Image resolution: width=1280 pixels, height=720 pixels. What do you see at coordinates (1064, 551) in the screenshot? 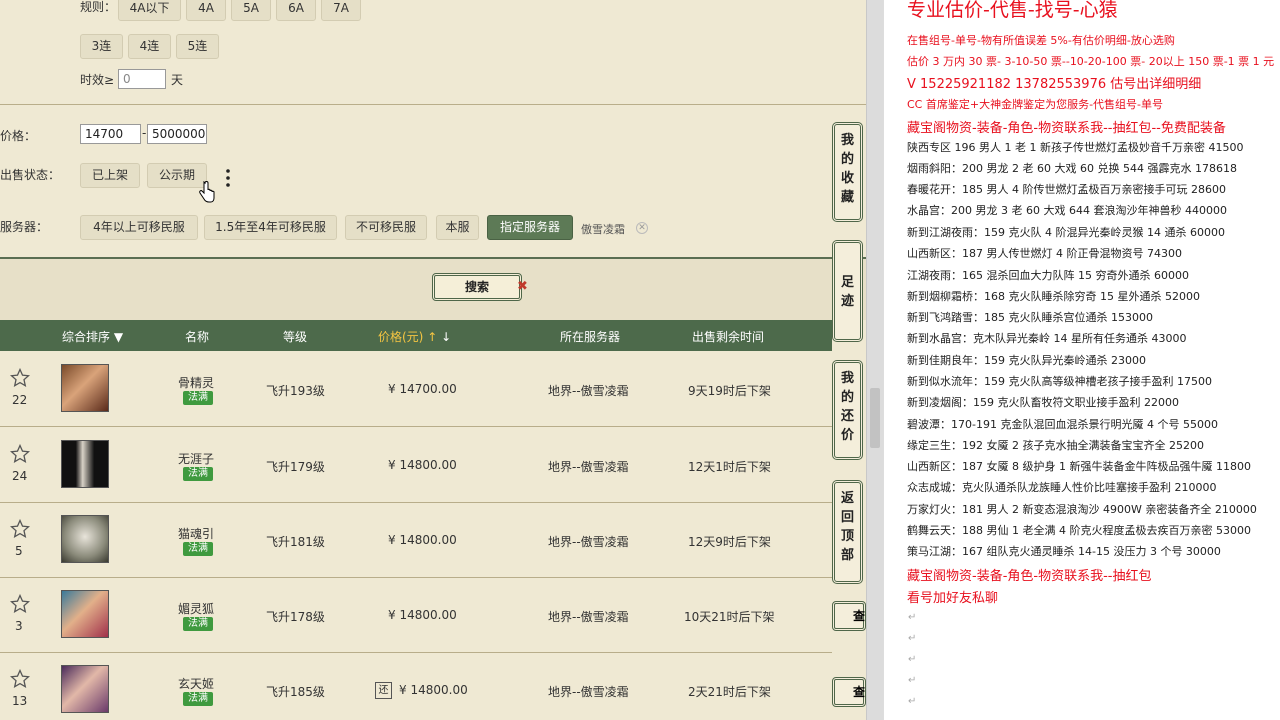
I see `note-line: 策马江湖：167 组队克火通灵睡杀 14-15 没压力 3 个号 30000` at bounding box center [1064, 551].